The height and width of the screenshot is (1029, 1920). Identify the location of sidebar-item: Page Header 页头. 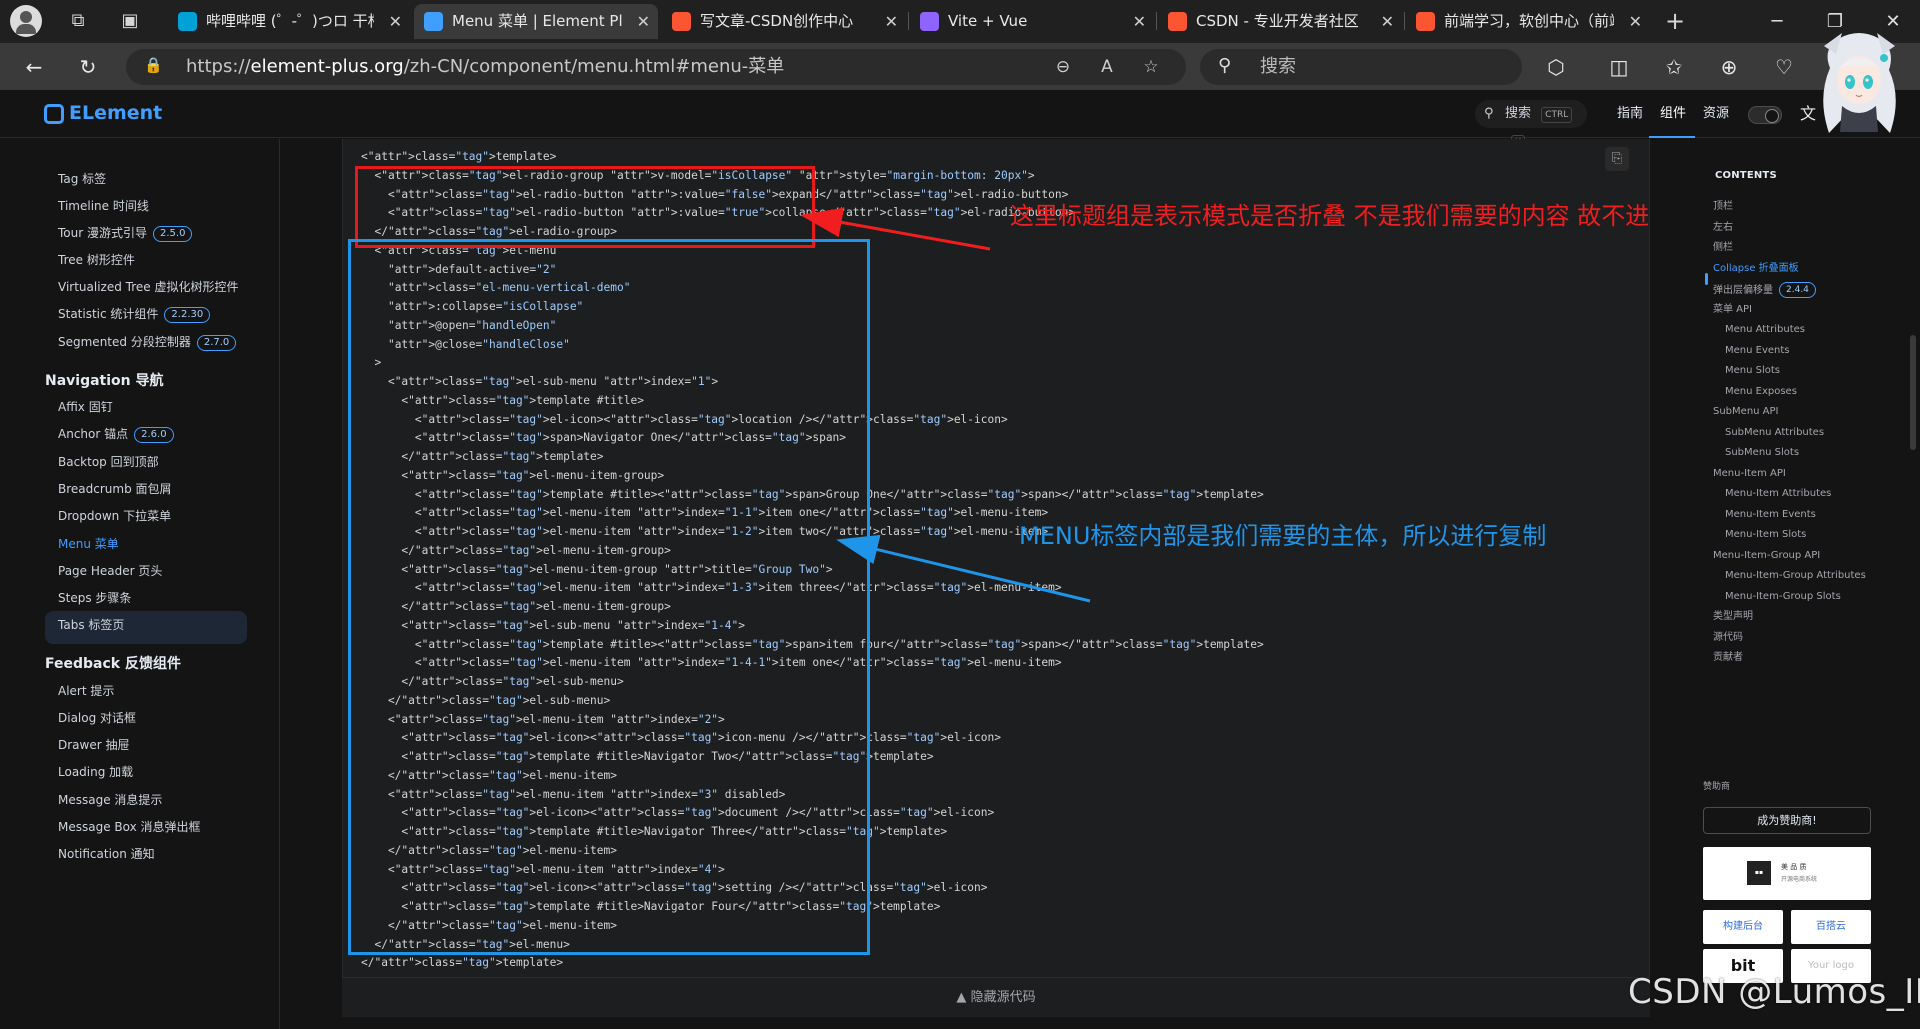
(110, 571).